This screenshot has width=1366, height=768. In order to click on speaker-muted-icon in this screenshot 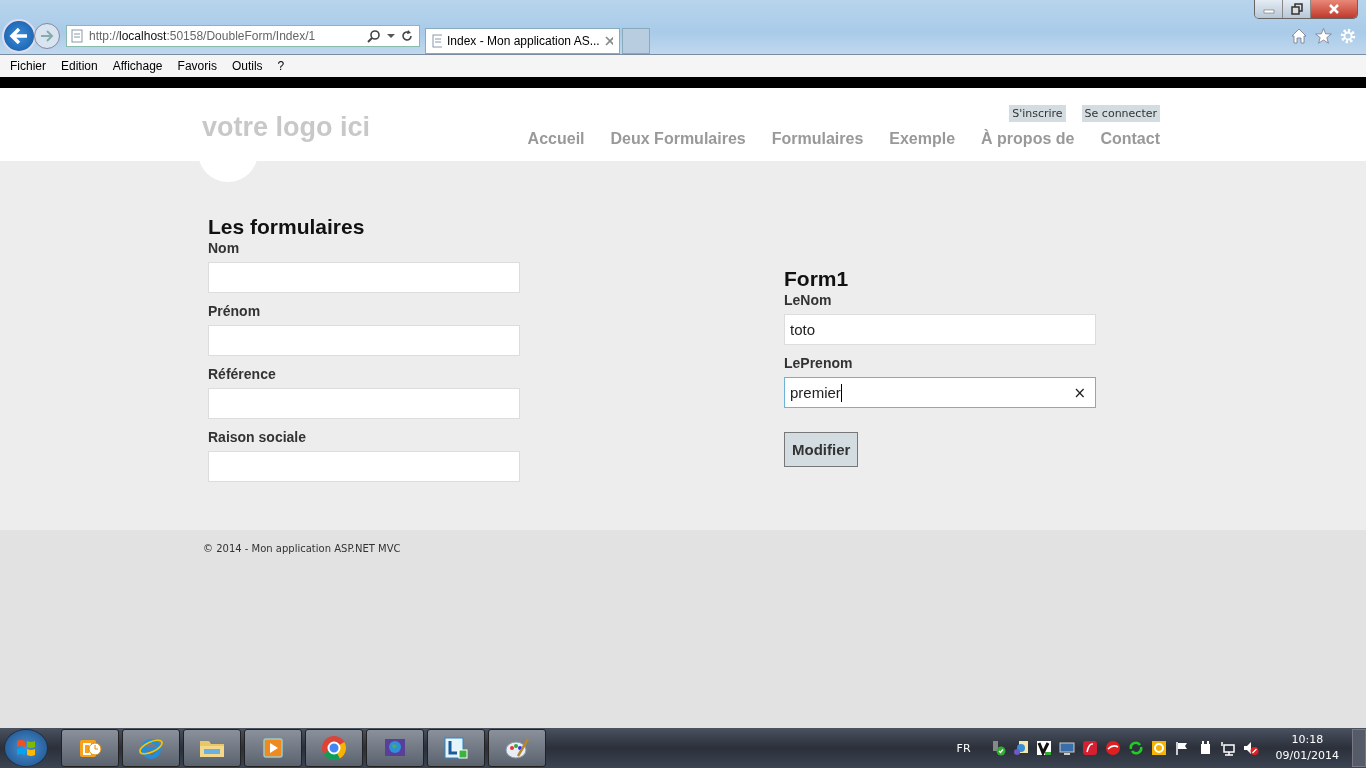, I will do `click(1250, 748)`.